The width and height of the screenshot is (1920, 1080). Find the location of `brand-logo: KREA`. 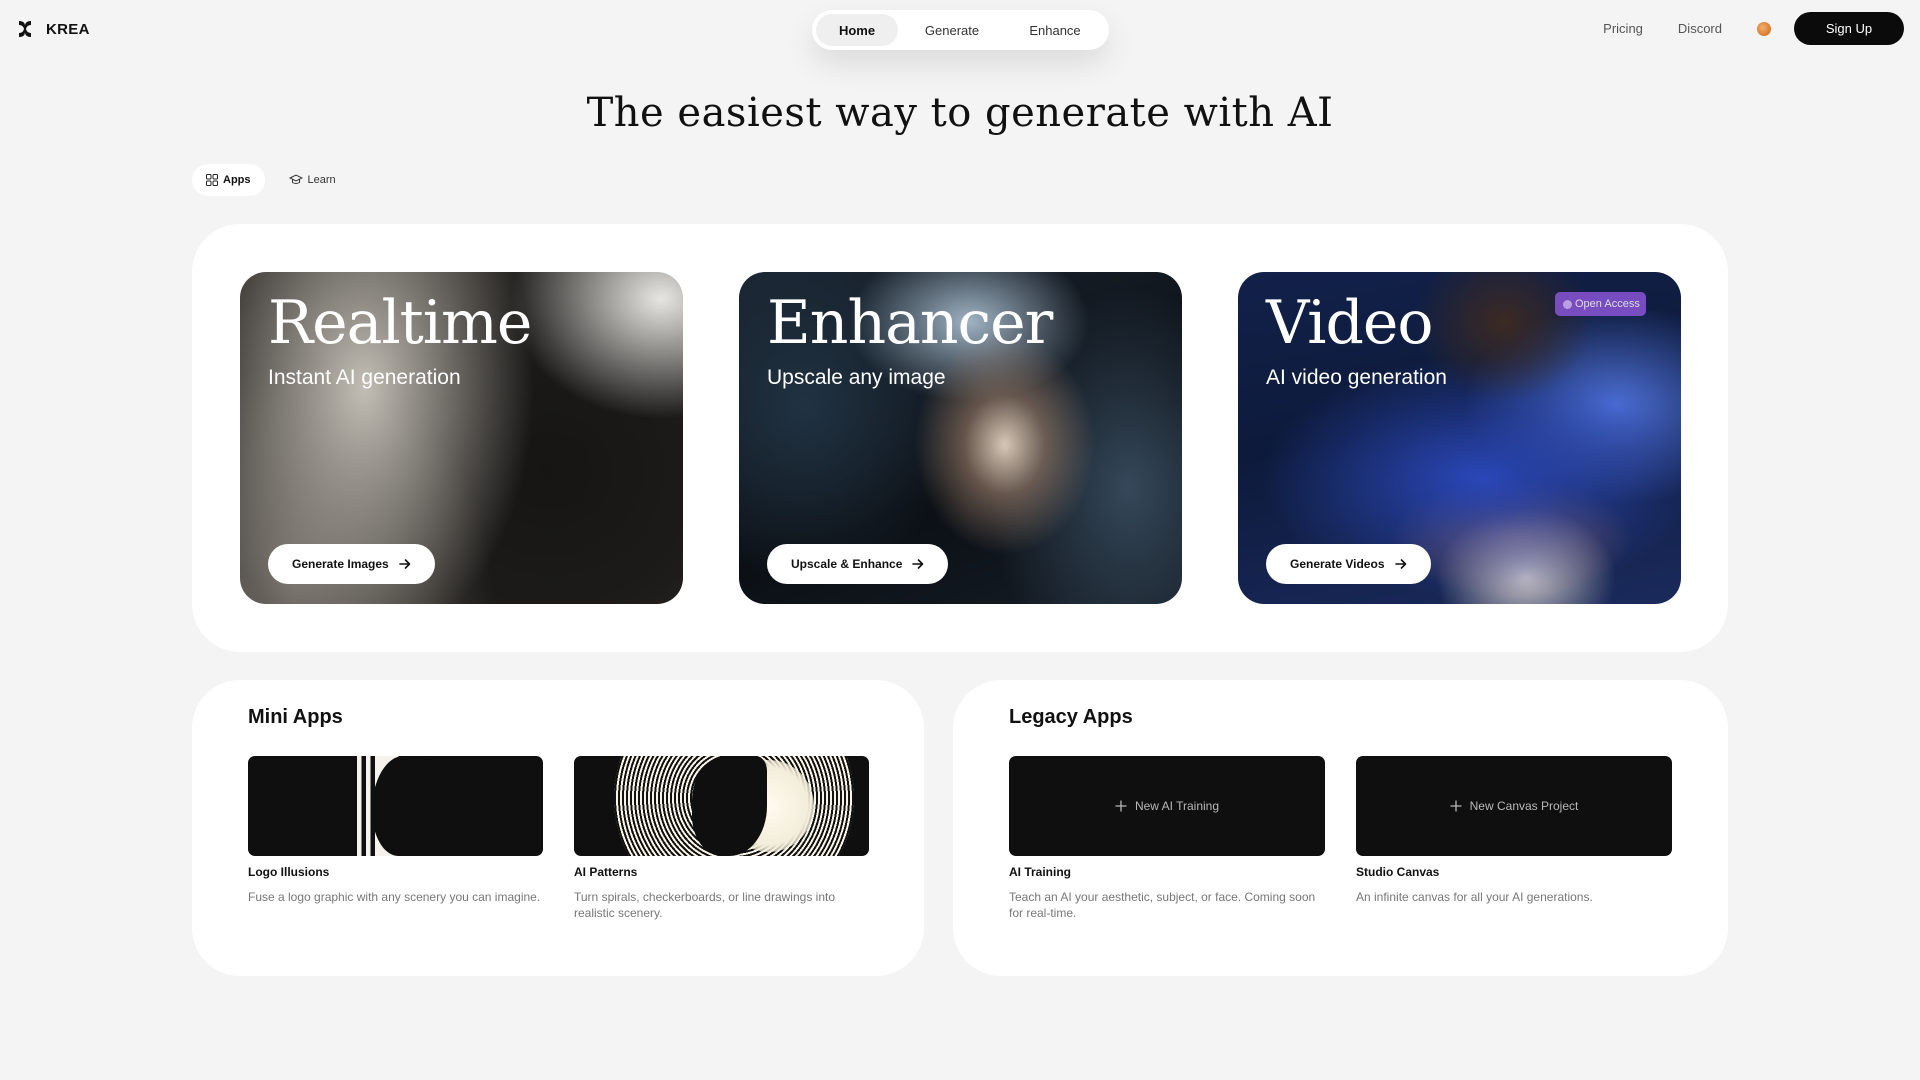

brand-logo: KREA is located at coordinates (54, 29).